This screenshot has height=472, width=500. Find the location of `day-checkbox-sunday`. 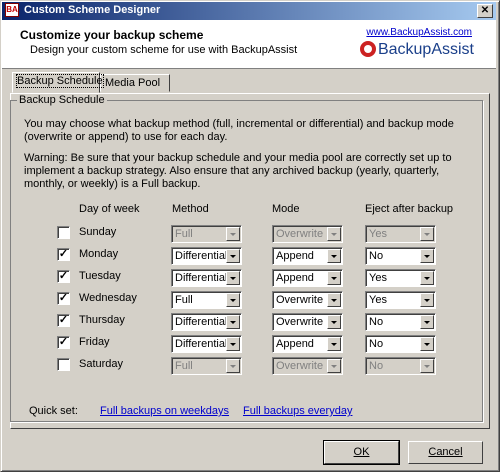

day-checkbox-sunday is located at coordinates (63, 232).